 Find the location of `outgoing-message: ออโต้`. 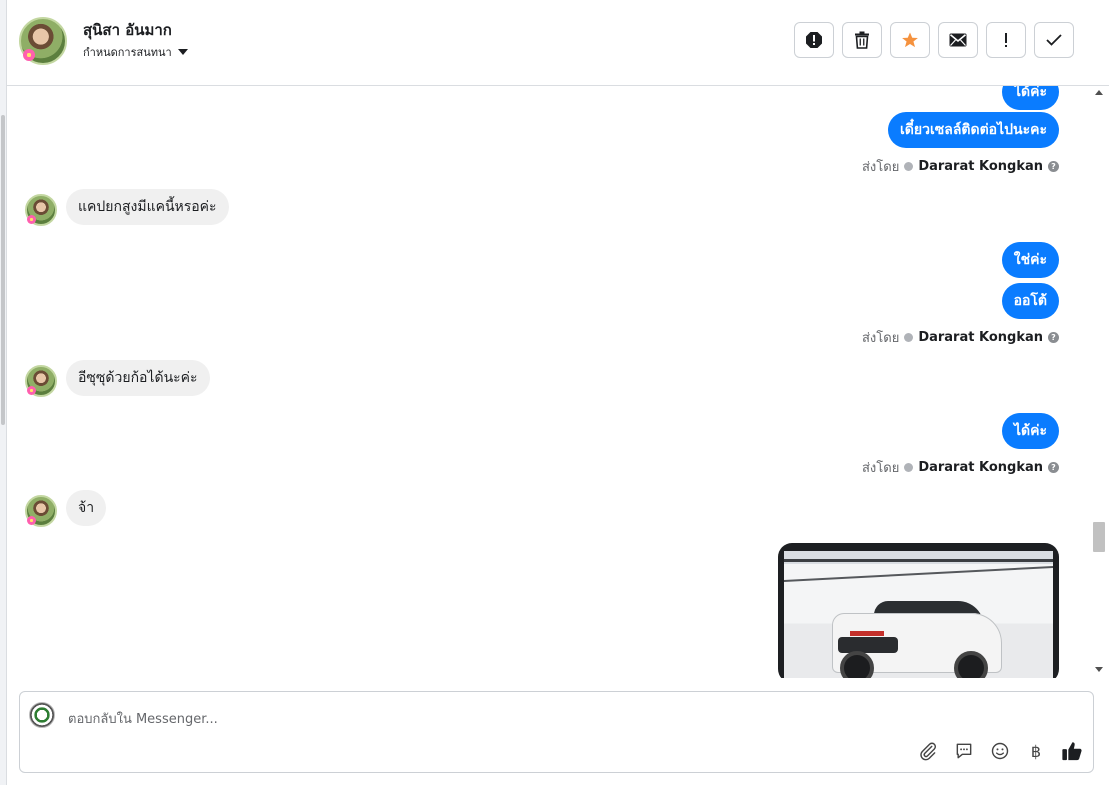

outgoing-message: ออโต้ is located at coordinates (1030, 301).